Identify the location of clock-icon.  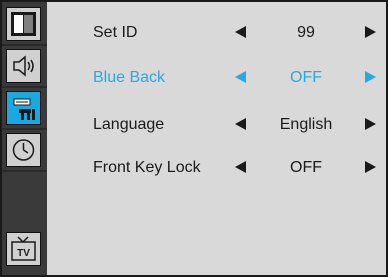
(23, 150).